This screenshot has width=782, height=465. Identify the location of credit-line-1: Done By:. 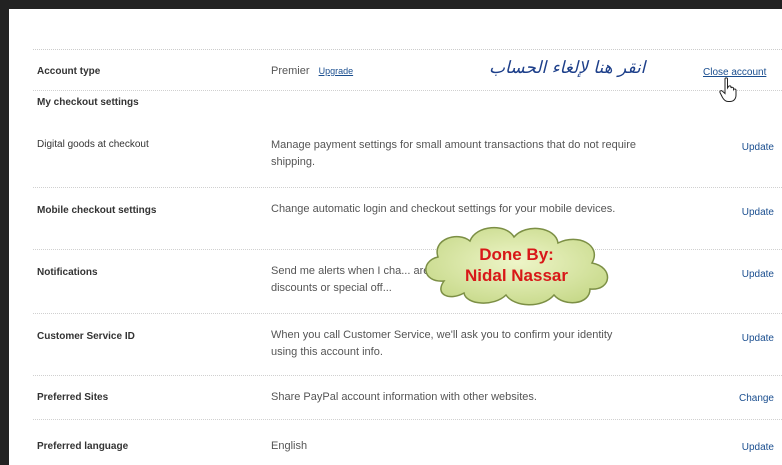
(516, 254).